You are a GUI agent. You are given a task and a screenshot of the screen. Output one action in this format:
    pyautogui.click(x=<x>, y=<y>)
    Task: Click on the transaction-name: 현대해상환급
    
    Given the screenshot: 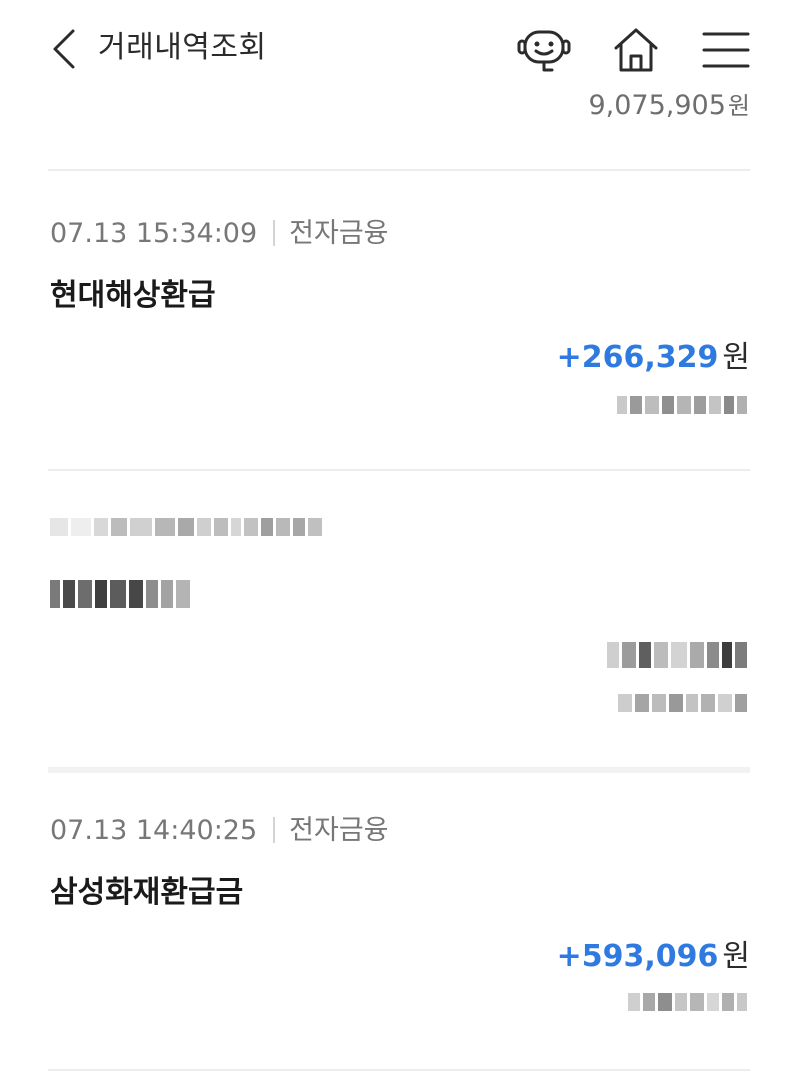 What is the action you would take?
    pyautogui.click(x=133, y=295)
    